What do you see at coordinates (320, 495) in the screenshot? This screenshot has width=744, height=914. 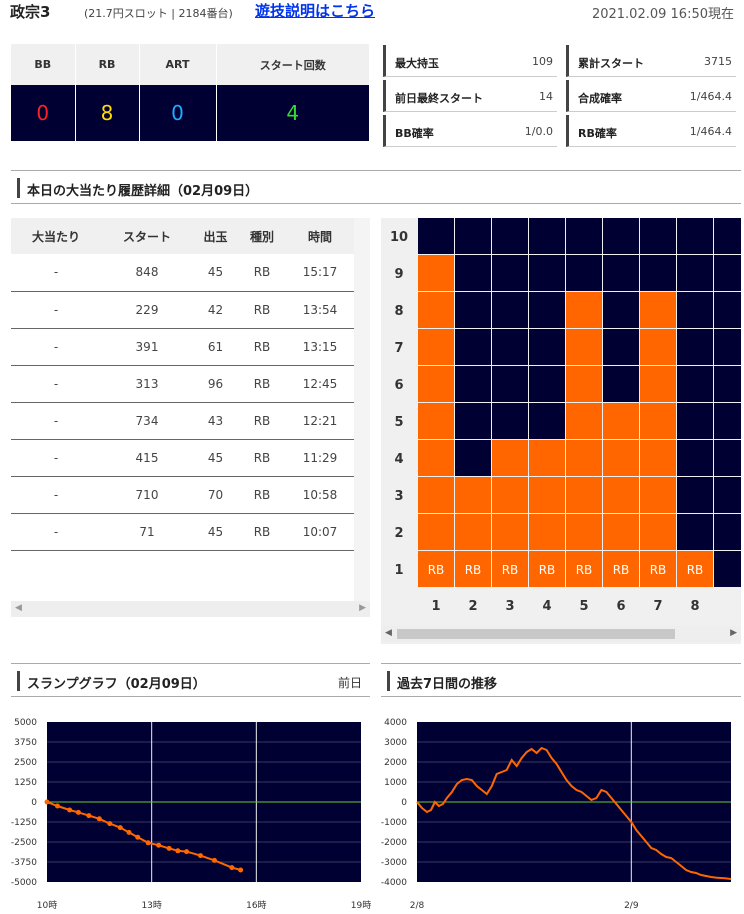 I see `table-cell: 10:58` at bounding box center [320, 495].